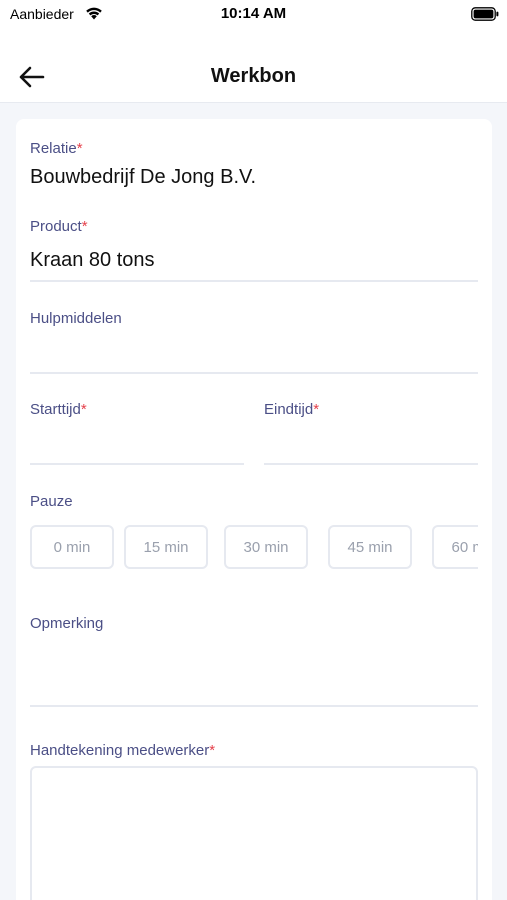  What do you see at coordinates (455, 547) in the screenshot?
I see `pauze-chip-60: 60 min` at bounding box center [455, 547].